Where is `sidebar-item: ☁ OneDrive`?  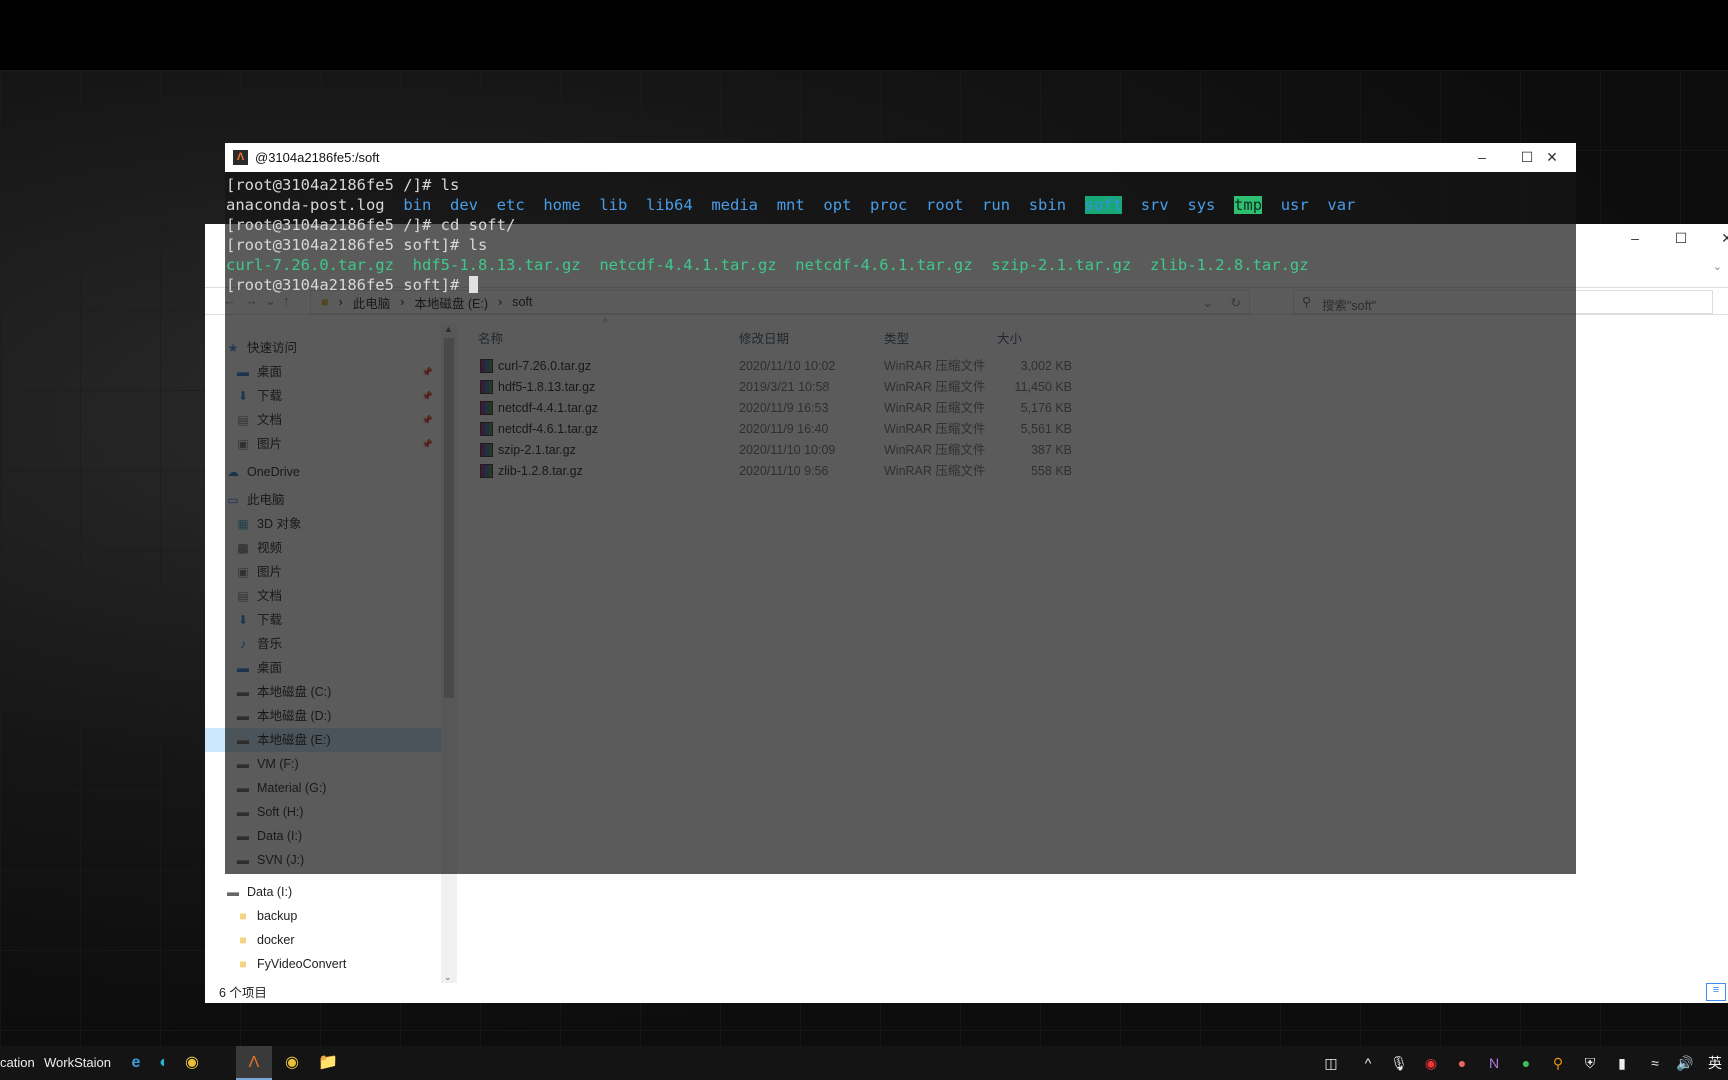
sidebar-item: ☁ OneDrive is located at coordinates (323, 472).